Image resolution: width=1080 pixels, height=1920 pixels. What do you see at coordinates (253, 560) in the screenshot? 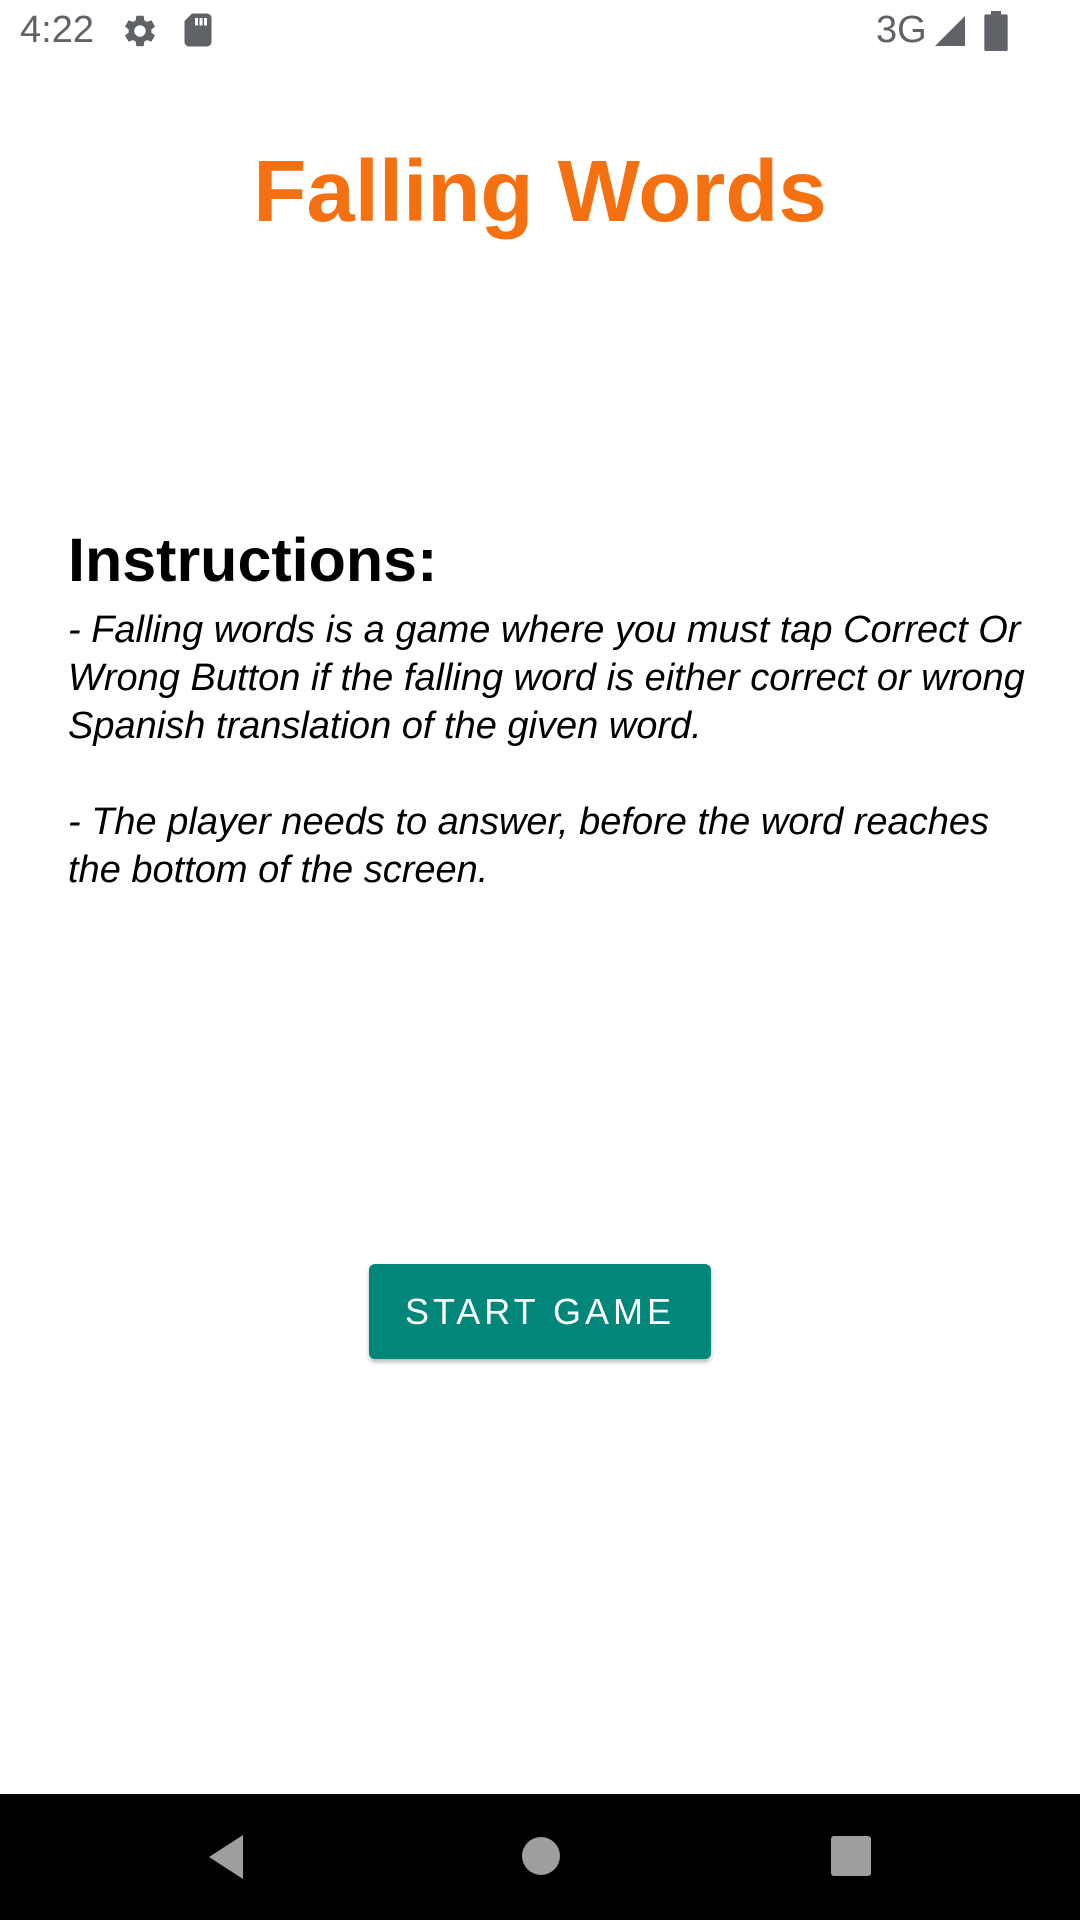
I see `instructions-heading: Instructions:` at bounding box center [253, 560].